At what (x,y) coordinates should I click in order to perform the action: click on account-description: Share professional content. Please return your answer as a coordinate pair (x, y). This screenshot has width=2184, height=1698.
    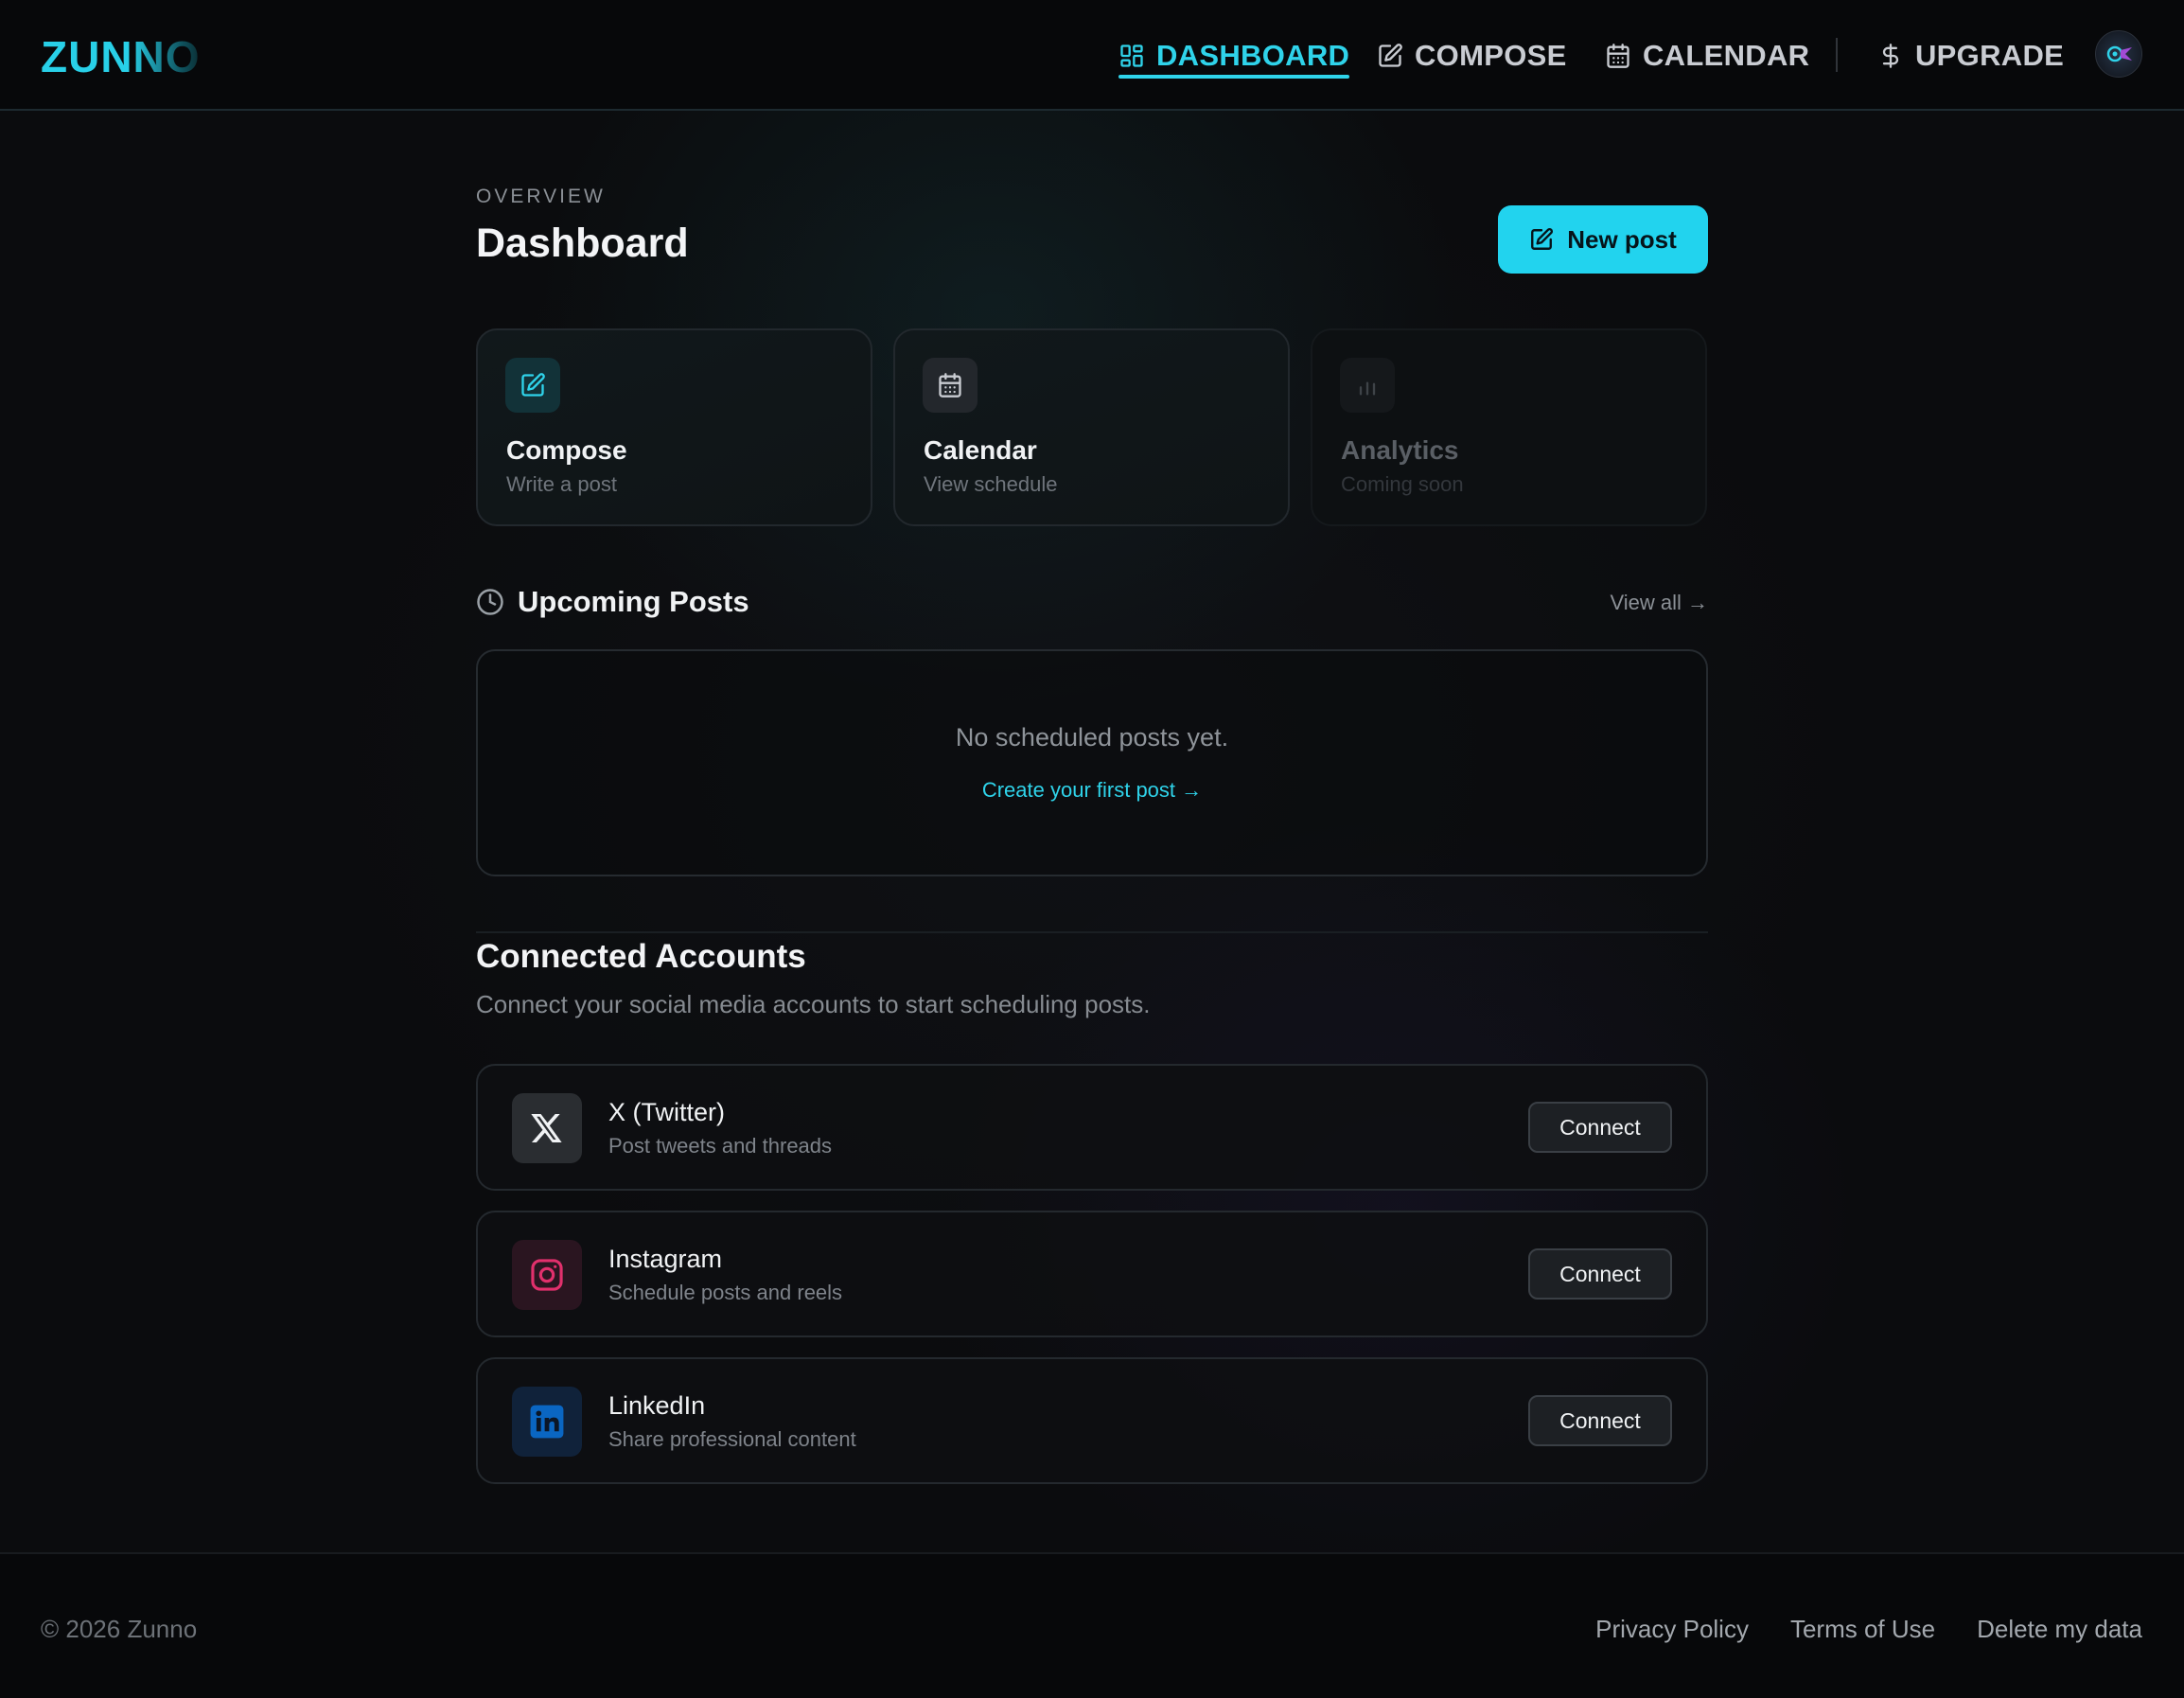
    Looking at the image, I should click on (732, 1439).